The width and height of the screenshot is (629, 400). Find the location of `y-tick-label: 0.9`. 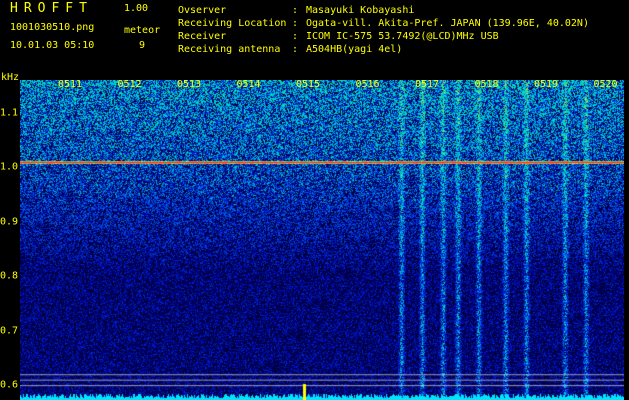

y-tick-label: 0.9 is located at coordinates (9, 222).